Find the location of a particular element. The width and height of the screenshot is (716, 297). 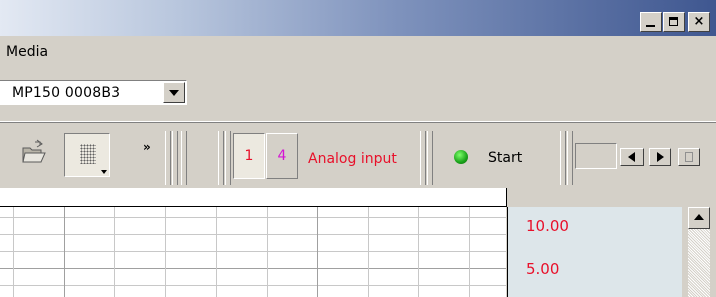

scale-value-top: 10.00 is located at coordinates (547, 226).